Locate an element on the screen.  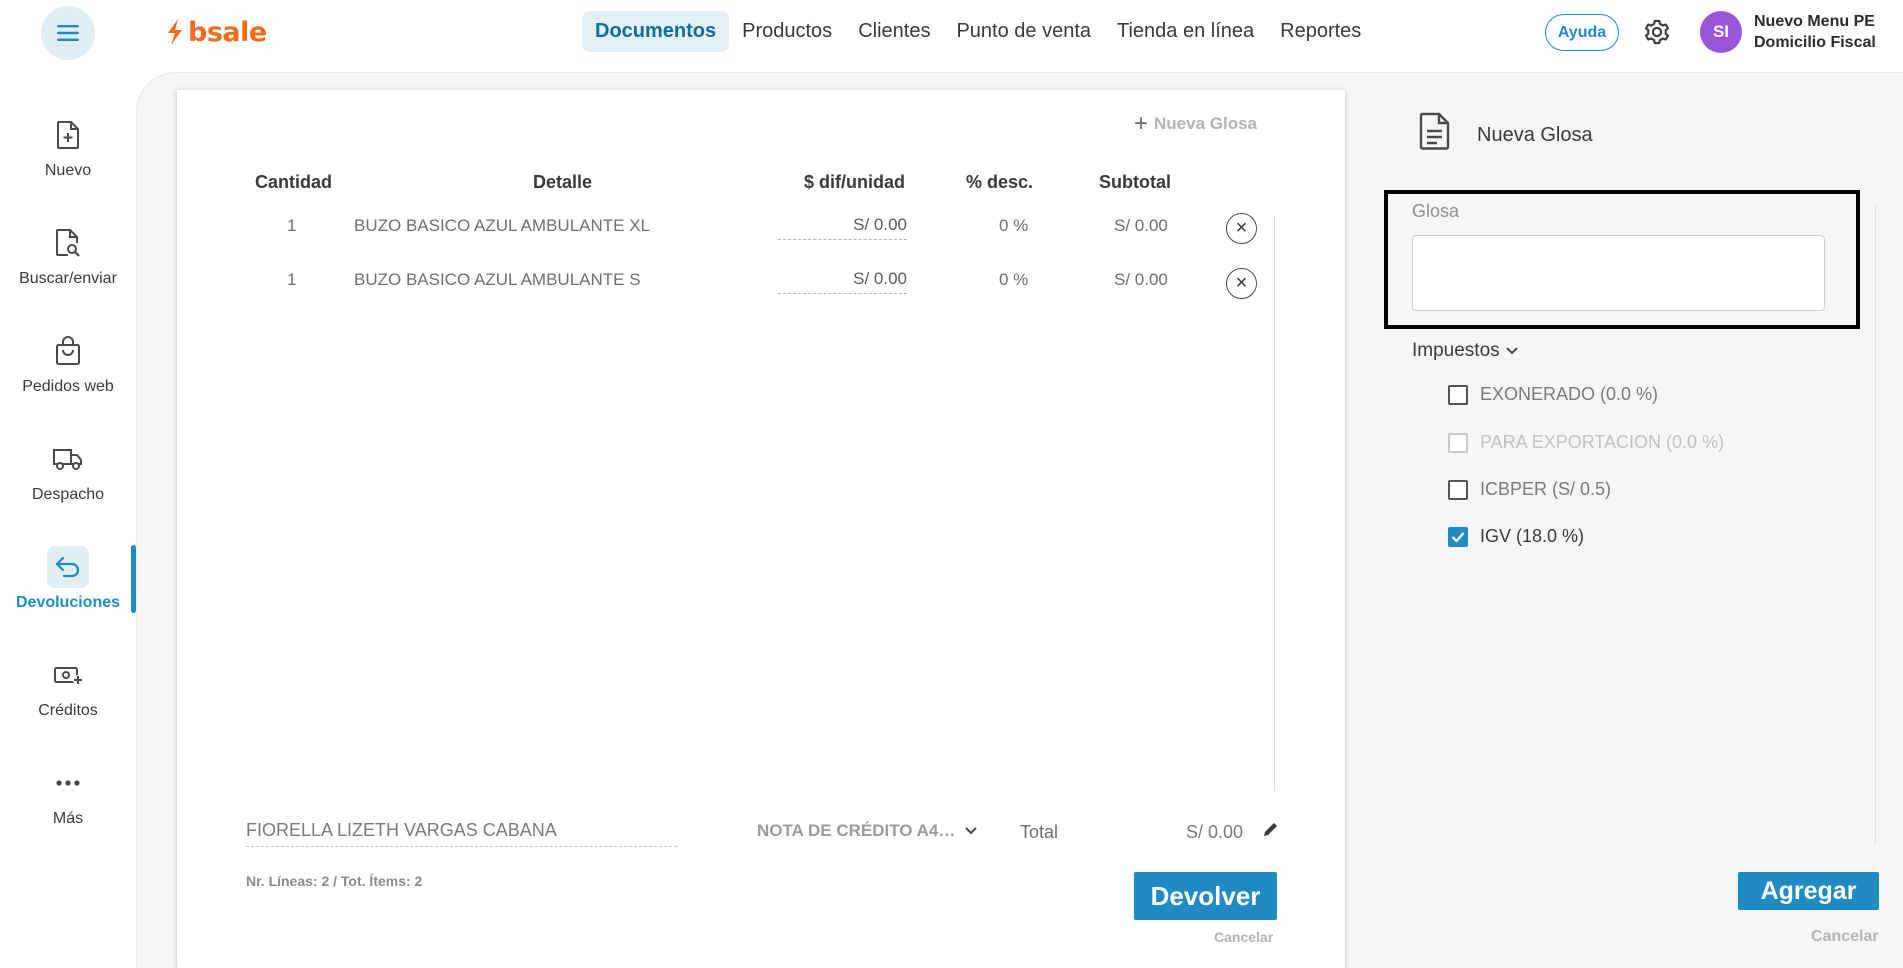
sidebar-item-label: Pedidos web is located at coordinates (68, 386).